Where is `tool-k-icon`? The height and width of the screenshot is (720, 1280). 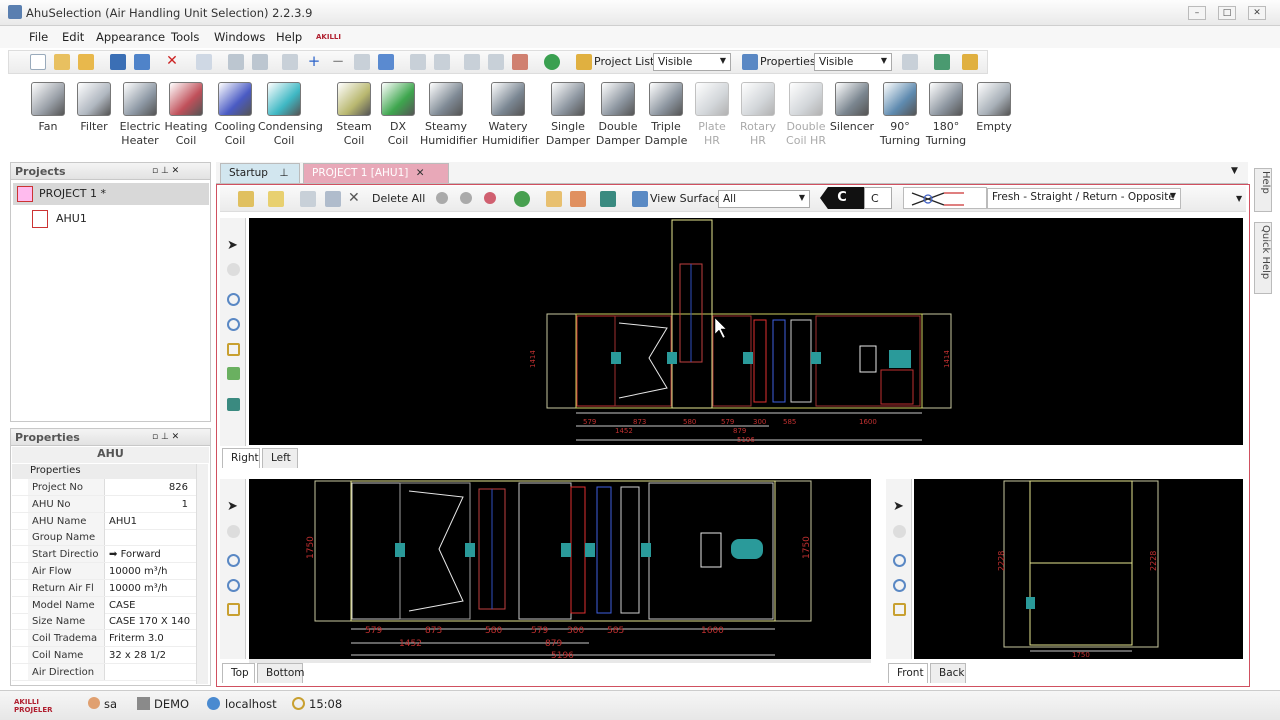
tool-k-icon is located at coordinates (246, 199).